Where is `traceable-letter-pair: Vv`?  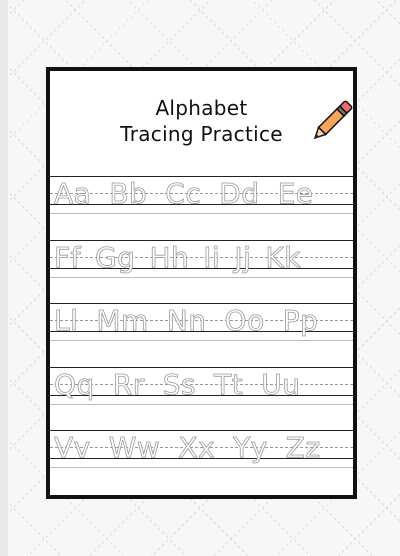
traceable-letter-pair: Vv is located at coordinates (72, 447).